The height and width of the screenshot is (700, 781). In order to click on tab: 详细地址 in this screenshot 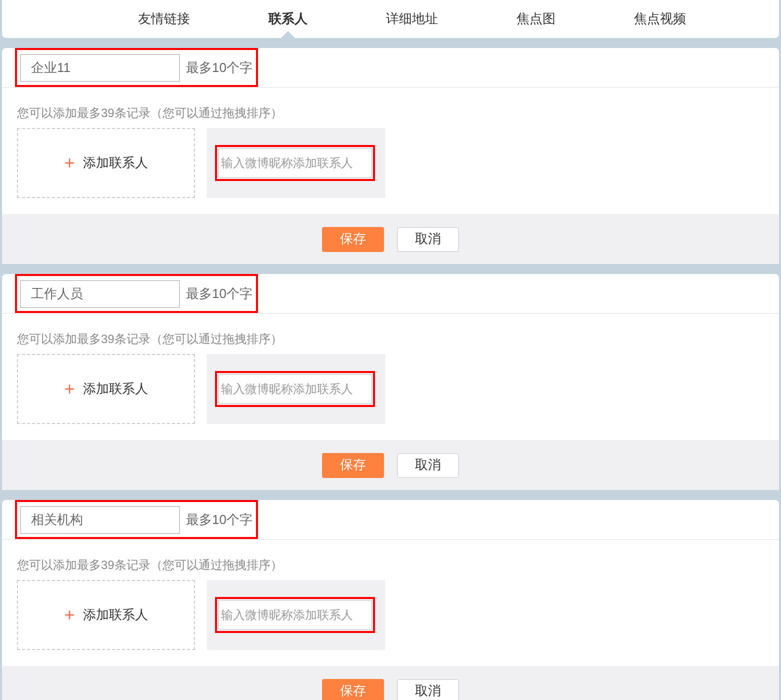, I will do `click(412, 19)`.